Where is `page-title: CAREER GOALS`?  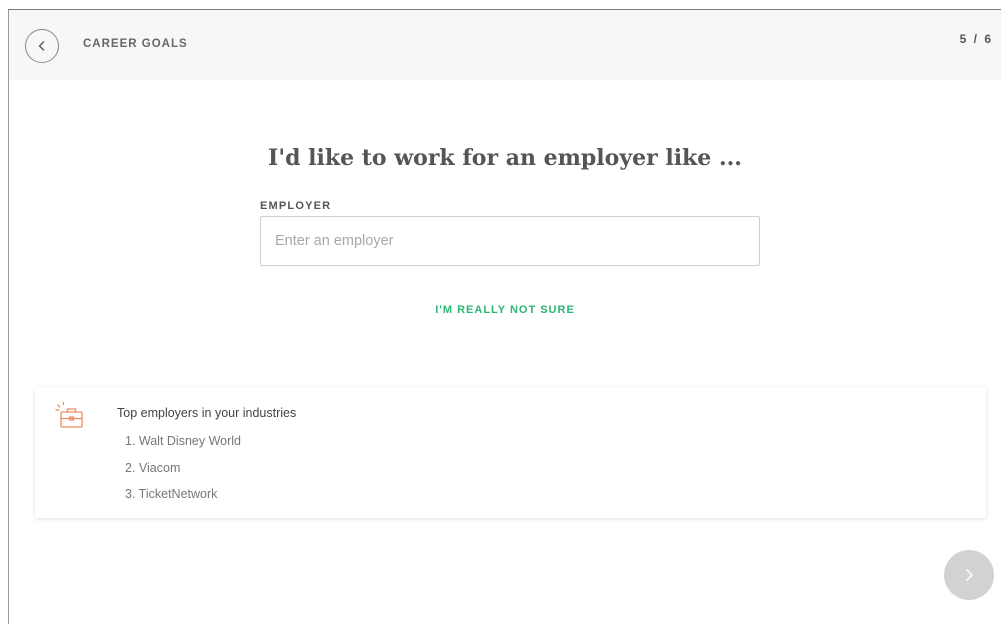 page-title: CAREER GOALS is located at coordinates (135, 44).